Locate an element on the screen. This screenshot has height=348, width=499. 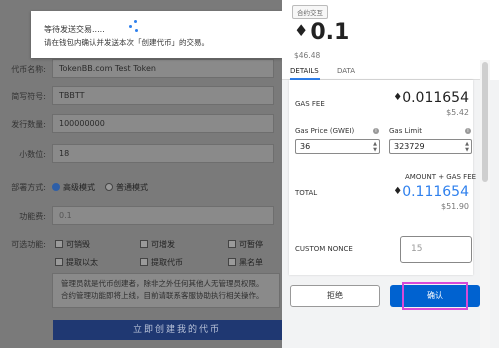
custom-nonce-input: 15 is located at coordinates (436, 249).